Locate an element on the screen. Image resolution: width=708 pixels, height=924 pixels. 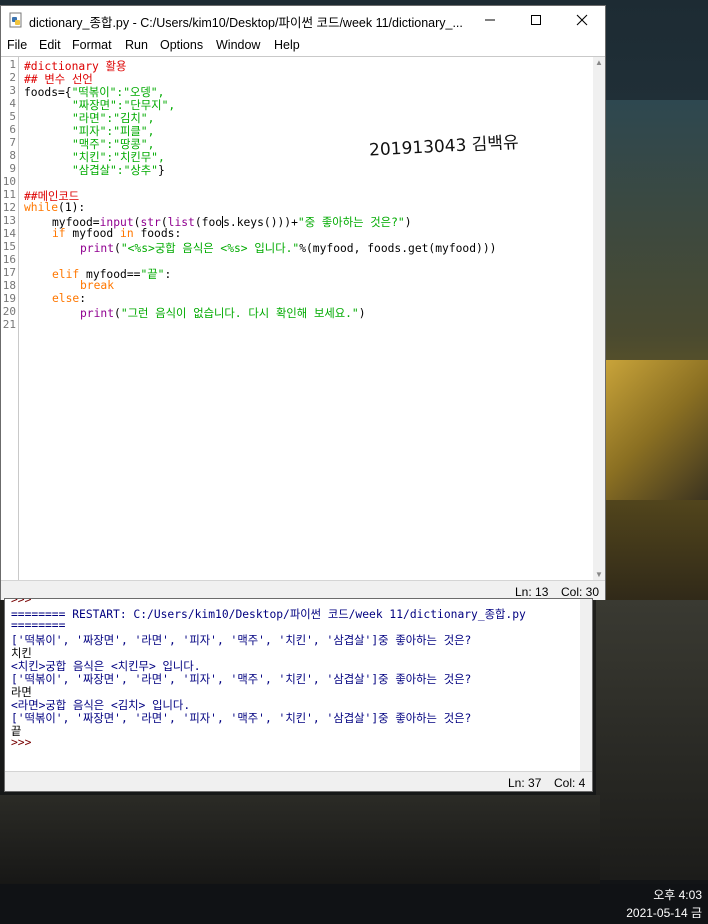
handwritten-signature: 201913043 김백유 is located at coordinates (444, 147).